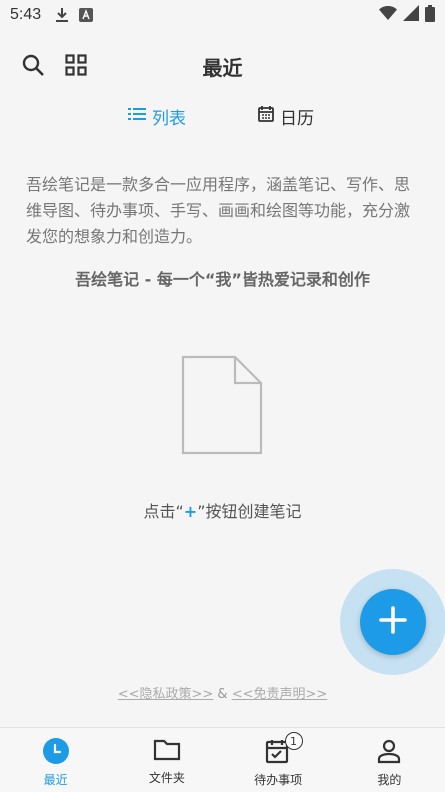 The image size is (445, 792). What do you see at coordinates (55, 780) in the screenshot?
I see `nav-label-recent: 最近` at bounding box center [55, 780].